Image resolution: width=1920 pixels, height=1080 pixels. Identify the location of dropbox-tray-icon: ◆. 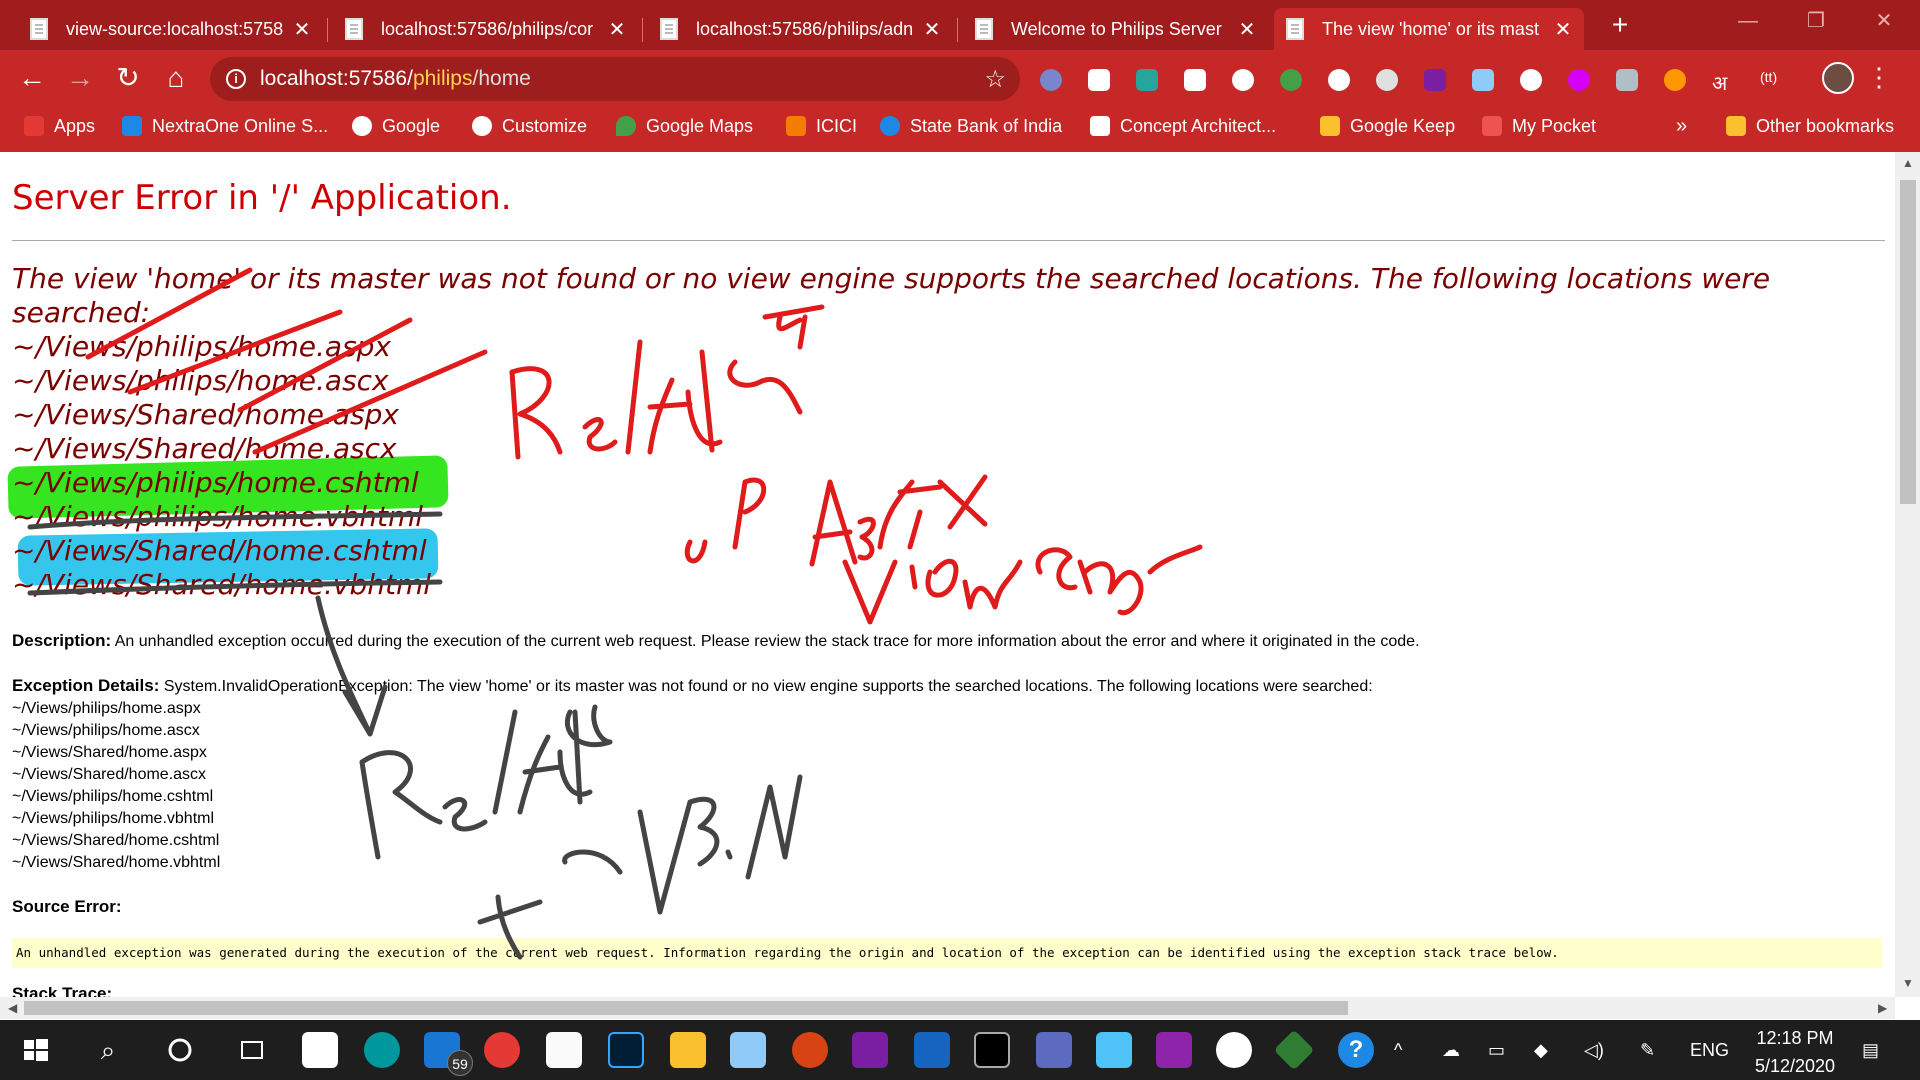
(1541, 1050).